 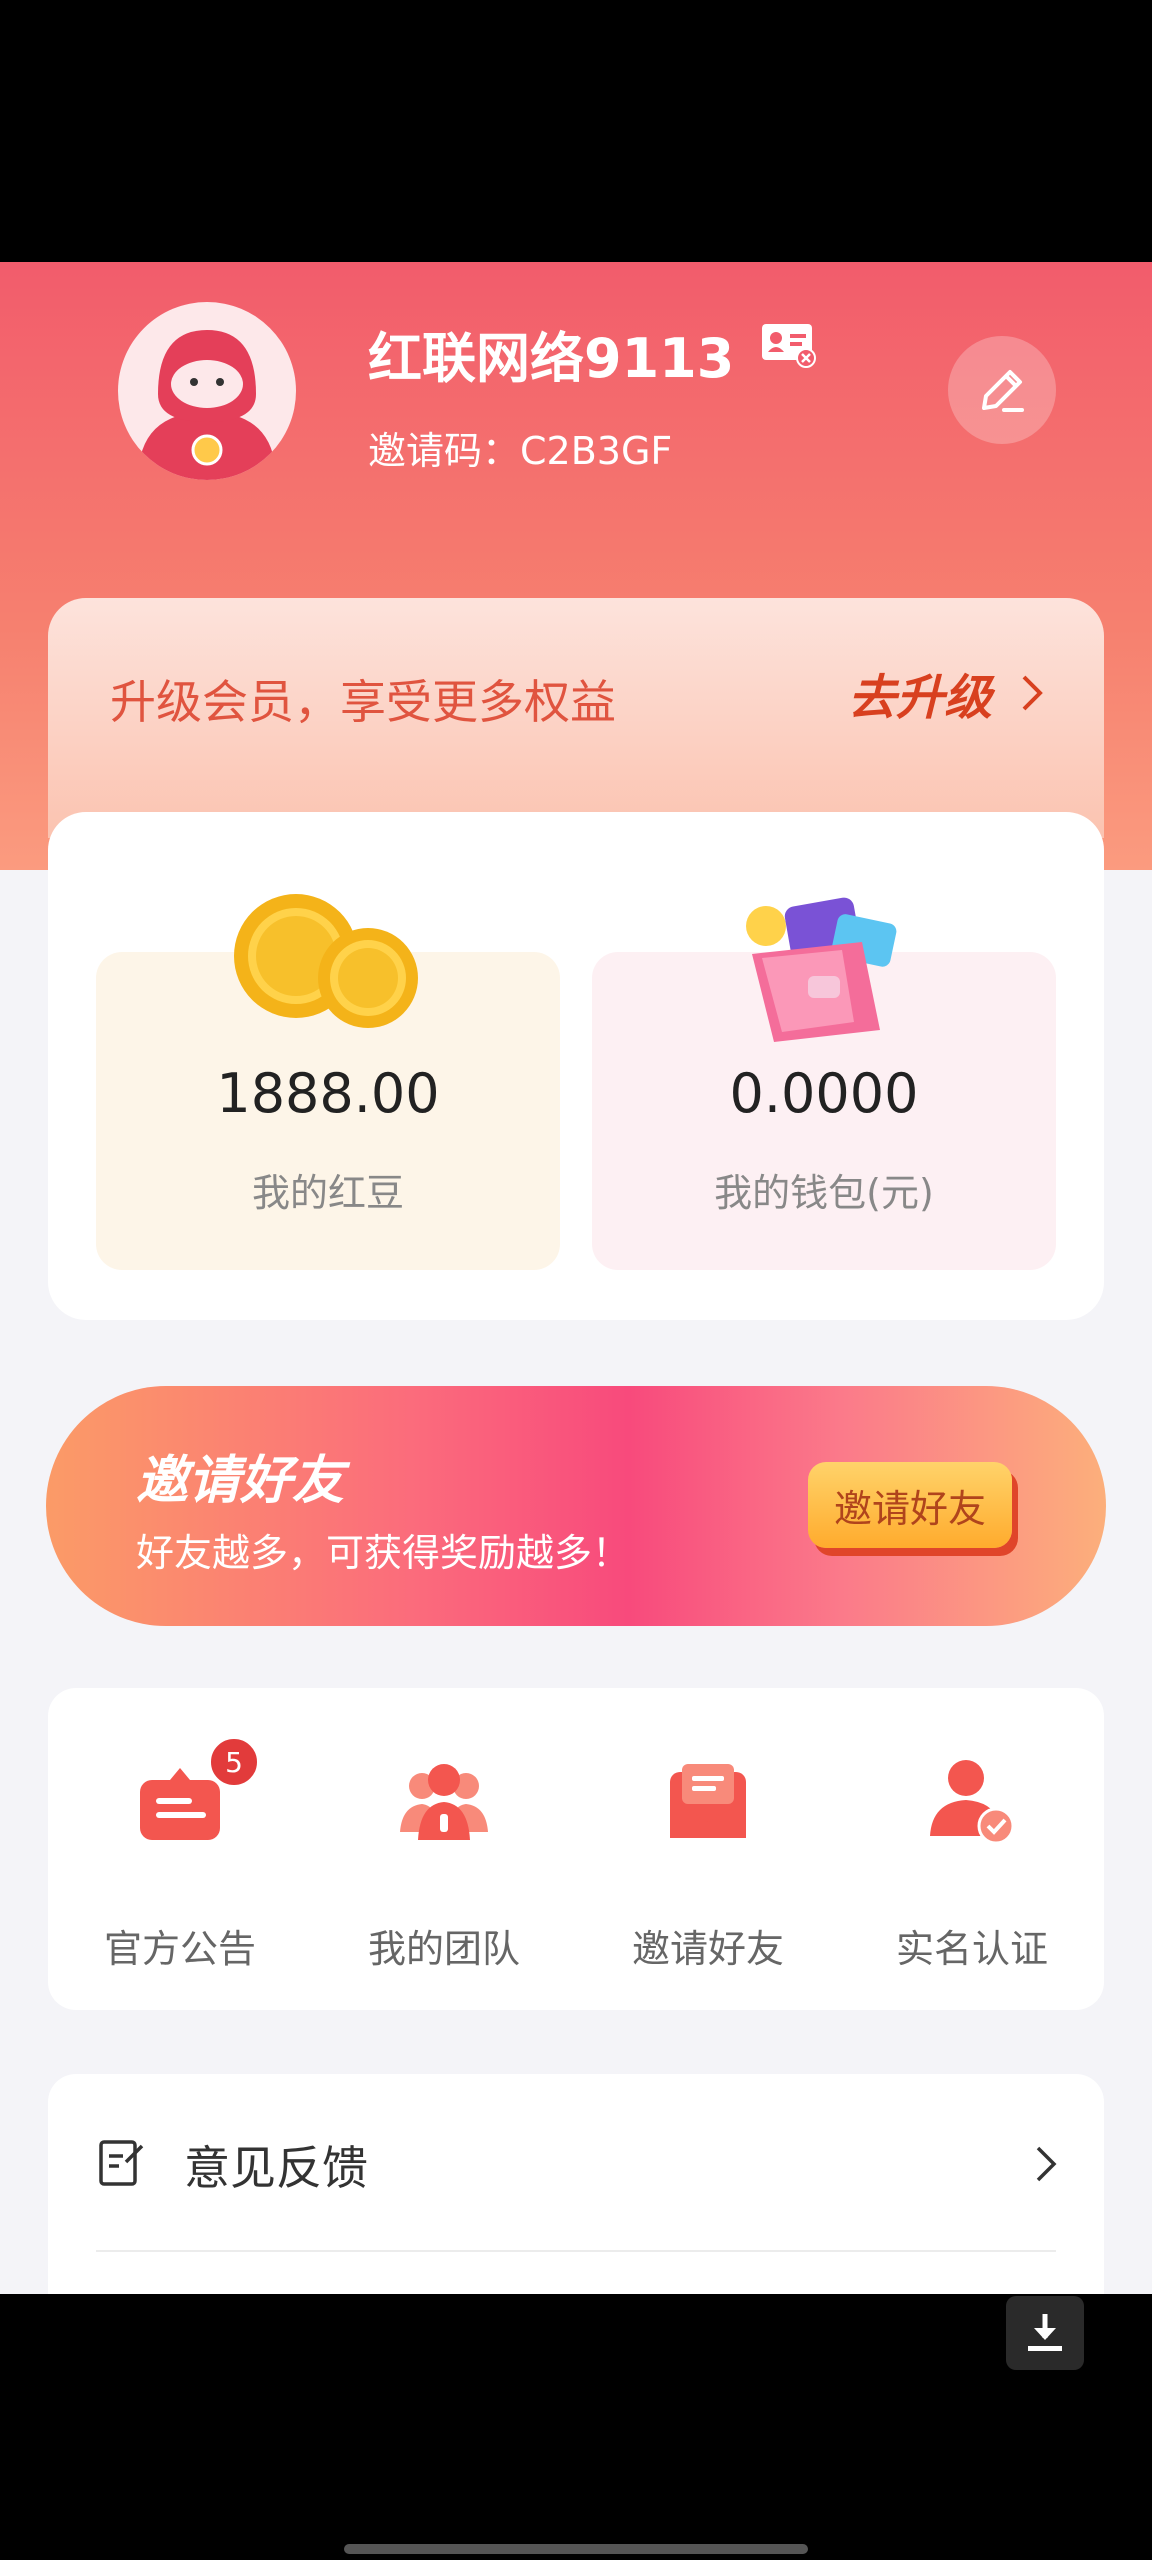 I want to click on download-button, so click(x=1045, y=2333).